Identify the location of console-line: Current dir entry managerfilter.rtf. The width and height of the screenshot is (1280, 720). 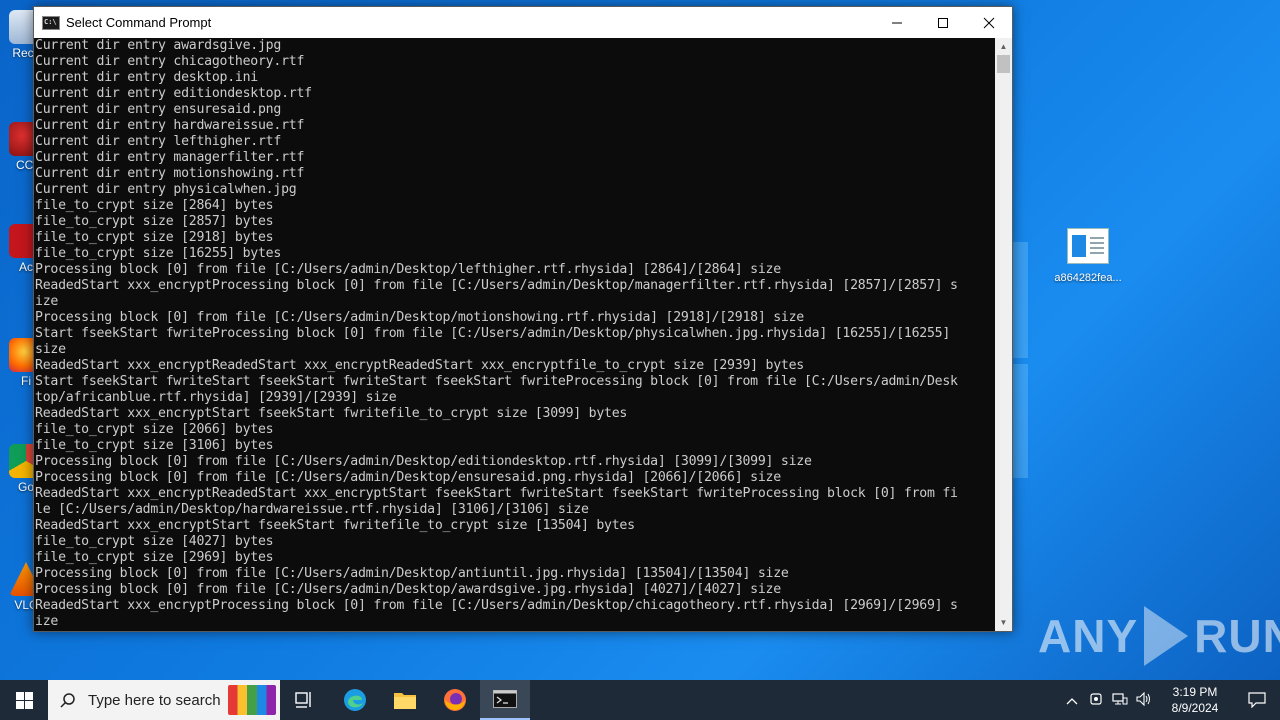
(170, 157).